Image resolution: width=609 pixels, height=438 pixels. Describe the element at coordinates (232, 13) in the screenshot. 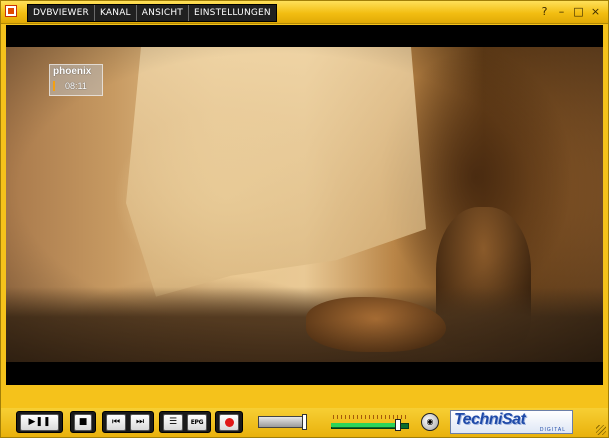

I see `menu-einstellungen: EINSTELLUNGEN` at that location.